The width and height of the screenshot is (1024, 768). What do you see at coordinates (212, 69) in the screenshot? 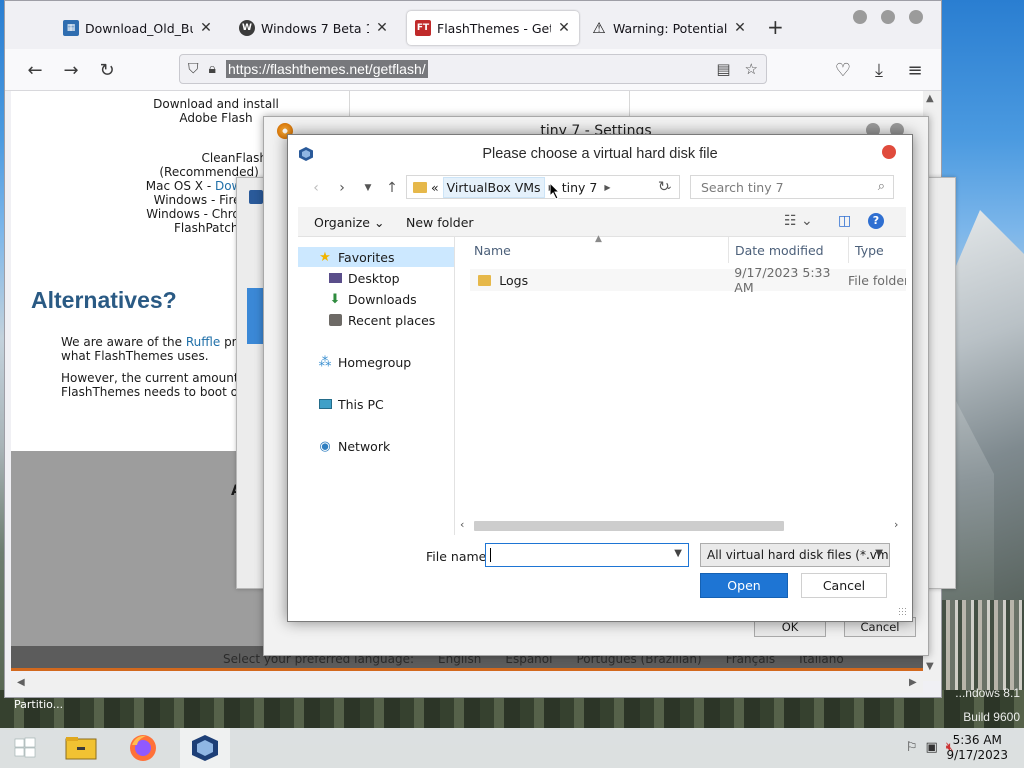
I see `lock-icon: 🔒︎` at bounding box center [212, 69].